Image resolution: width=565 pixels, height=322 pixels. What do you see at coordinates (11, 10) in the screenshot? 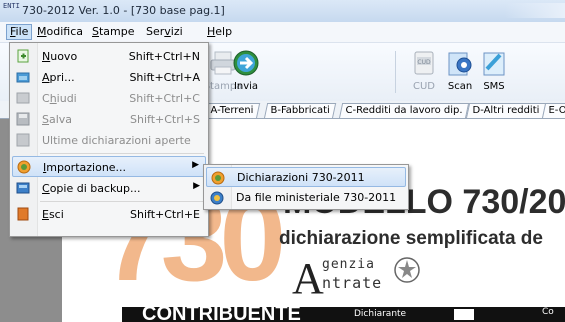
I see `app-icon: ENTI` at bounding box center [11, 10].